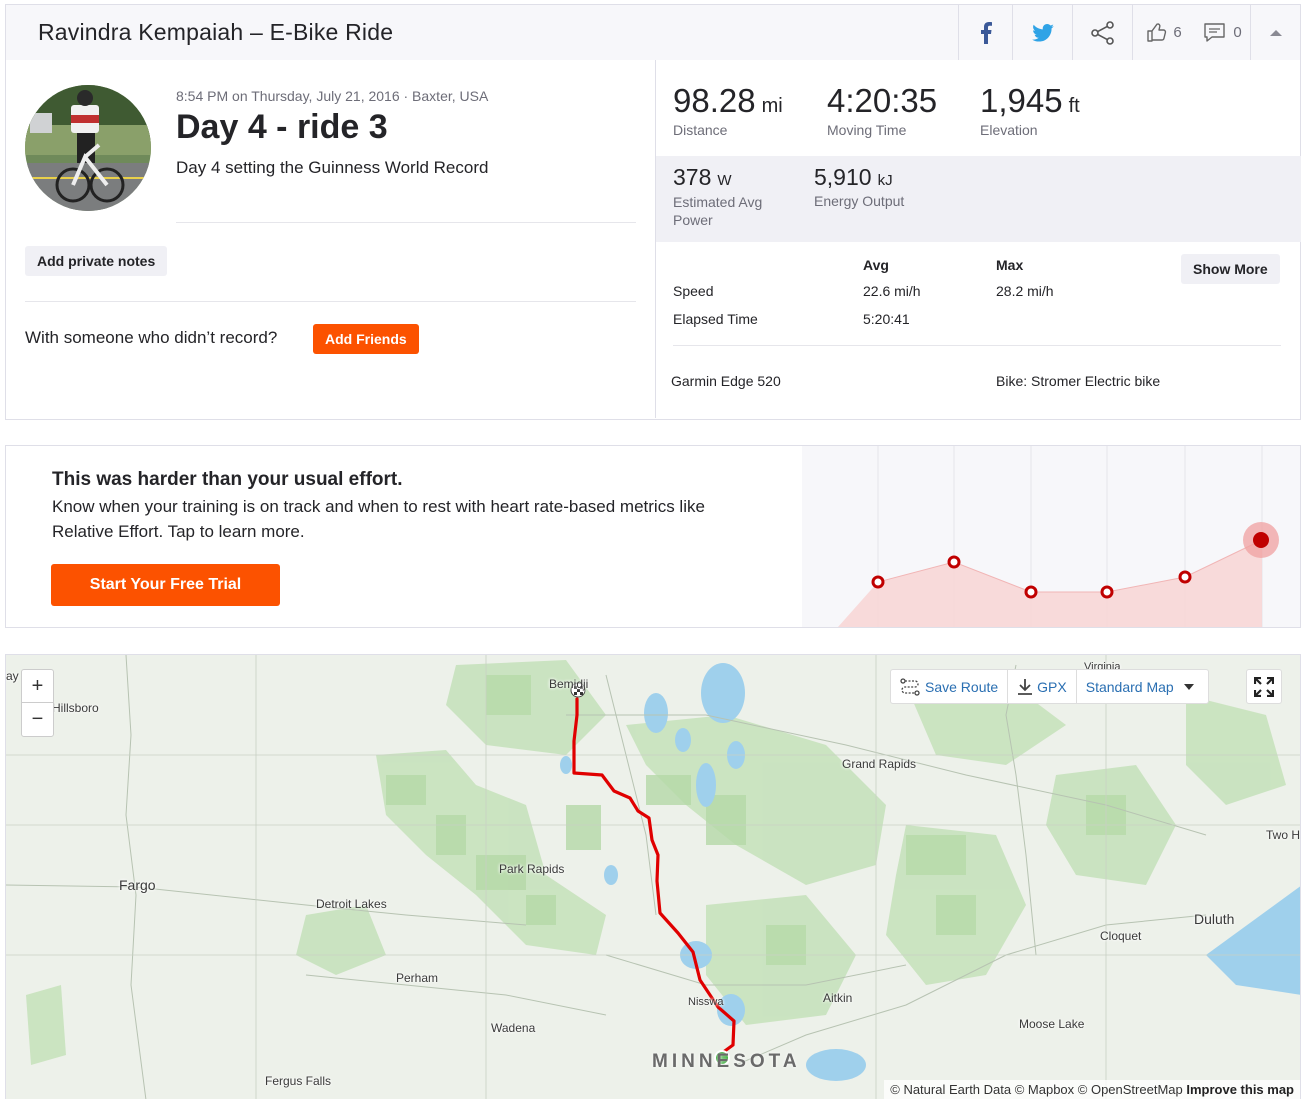 This screenshot has height=1099, width=1302. What do you see at coordinates (151, 337) in the screenshot?
I see `with-someone-prompt: With someone who didn’t record?` at bounding box center [151, 337].